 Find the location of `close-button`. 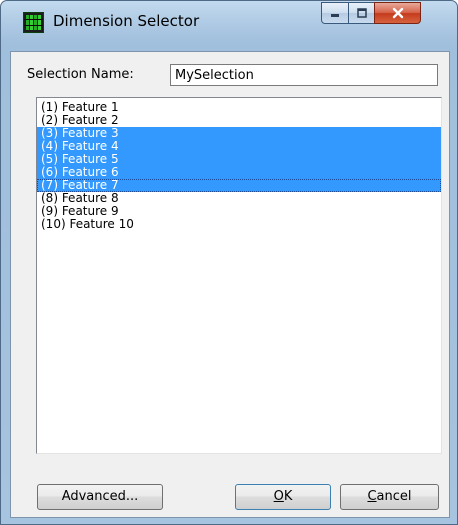

close-button is located at coordinates (397, 13).